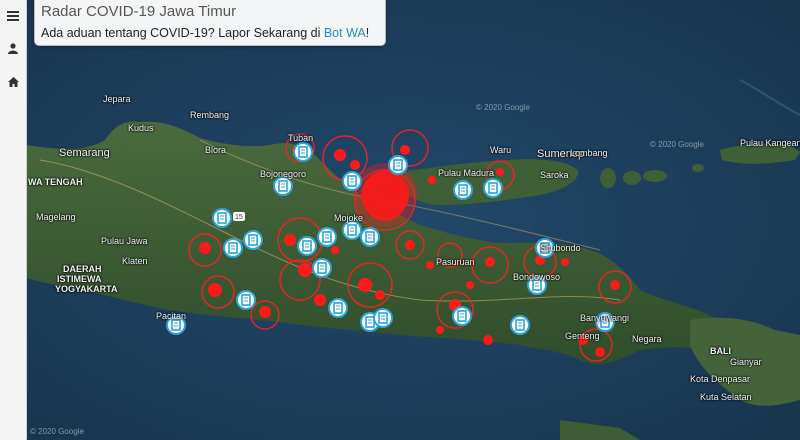 This screenshot has width=800, height=440. I want to click on place-label-kudus: Kudus, so click(141, 128).